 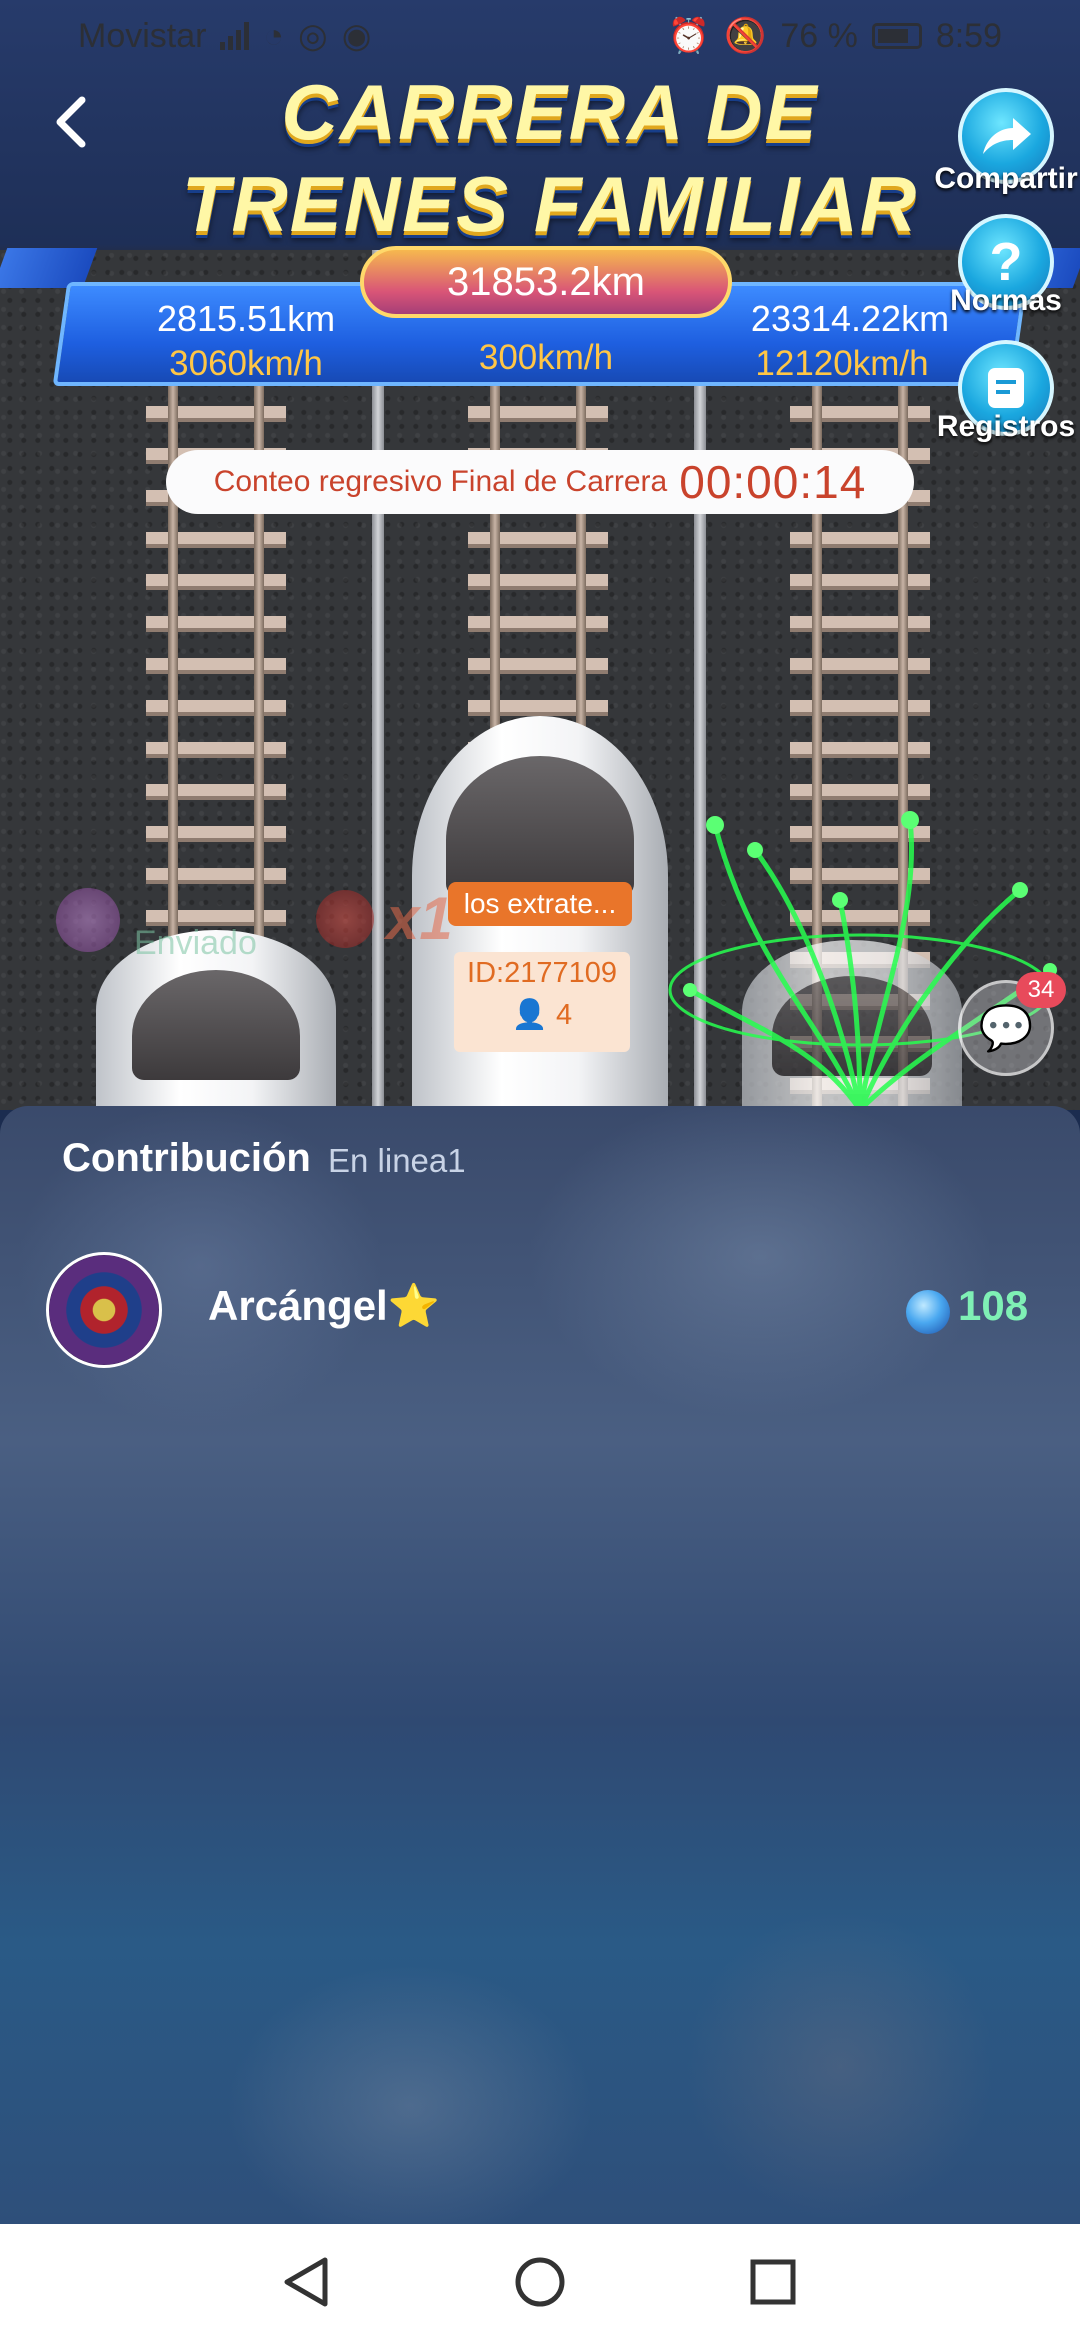 What do you see at coordinates (534, 1015) in the screenshot?
I see `user-icon: 👤` at bounding box center [534, 1015].